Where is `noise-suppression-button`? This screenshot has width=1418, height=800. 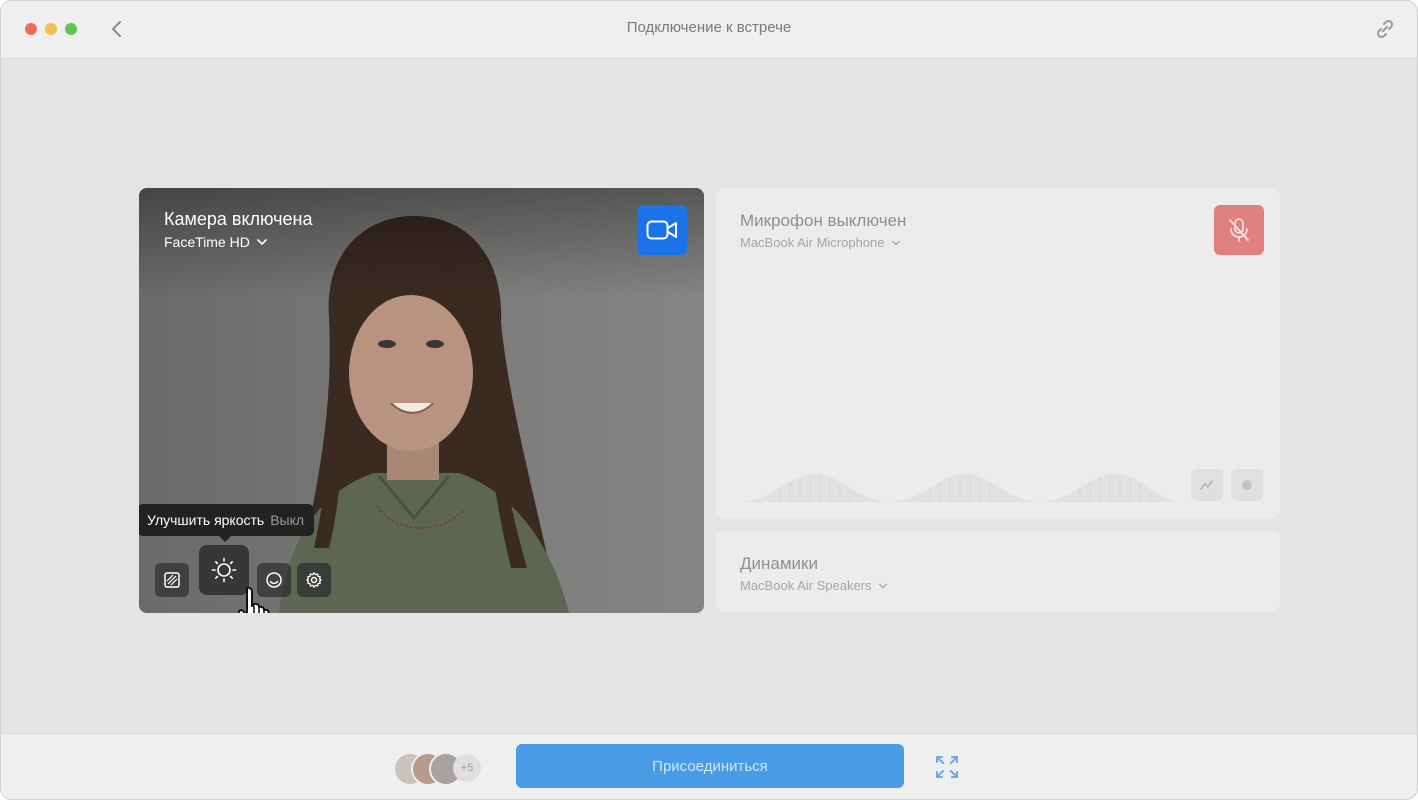
noise-suppression-button is located at coordinates (1207, 485).